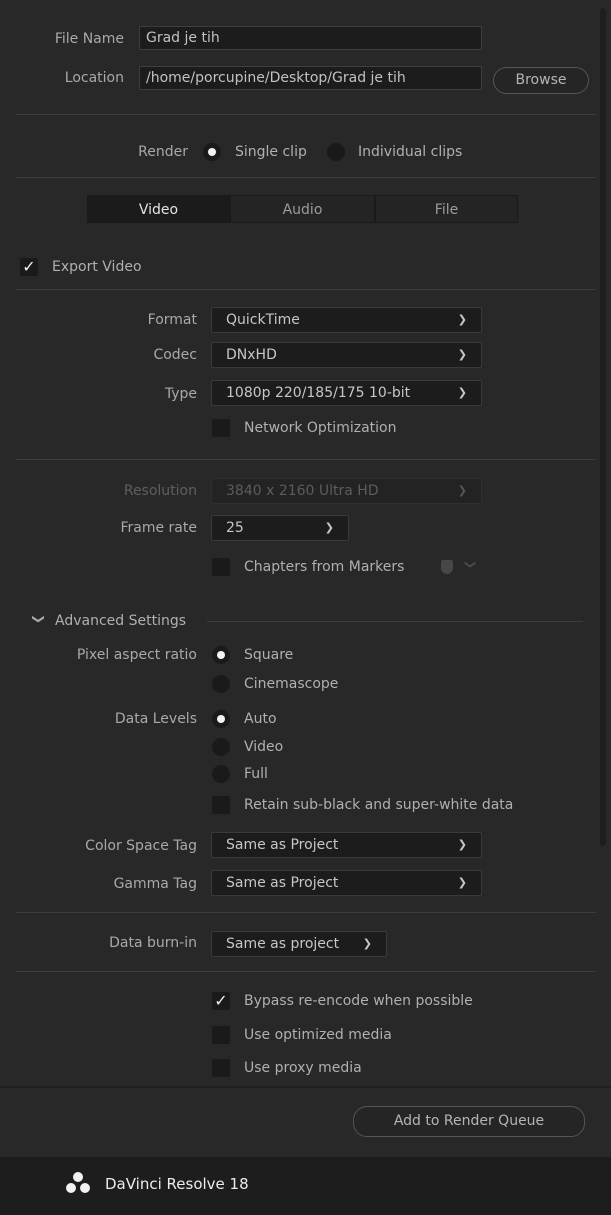 Image resolution: width=611 pixels, height=1215 pixels. Describe the element at coordinates (160, 491) in the screenshot. I see `resolution-label: Resolution` at that location.